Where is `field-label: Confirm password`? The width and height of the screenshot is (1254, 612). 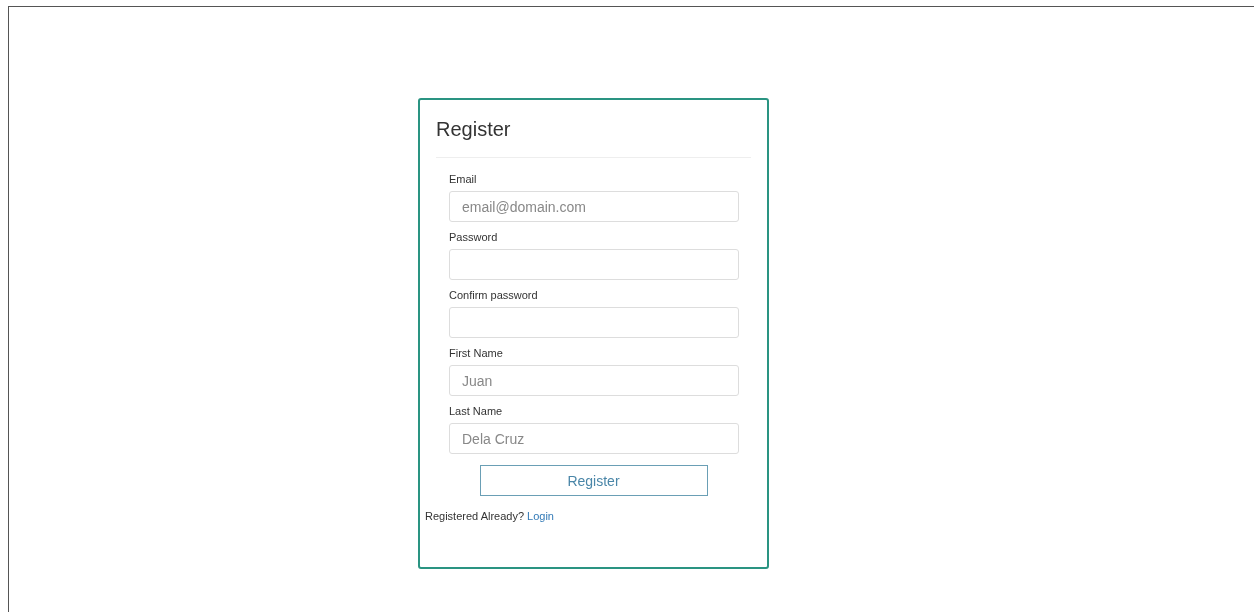 field-label: Confirm password is located at coordinates (494, 295).